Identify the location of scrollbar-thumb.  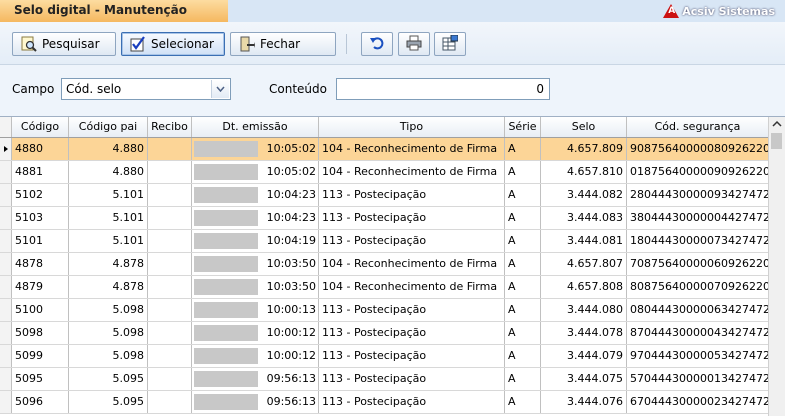
(776, 141).